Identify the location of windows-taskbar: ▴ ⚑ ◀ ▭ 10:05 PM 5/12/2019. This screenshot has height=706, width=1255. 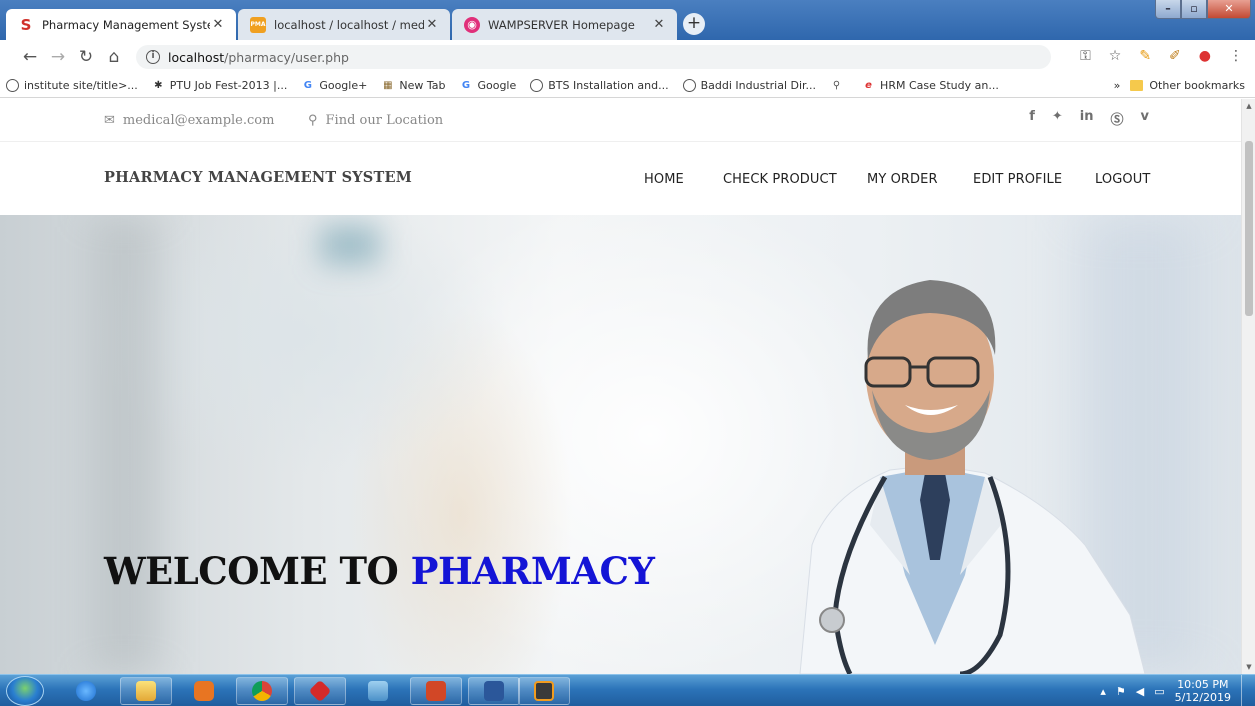
(627, 690).